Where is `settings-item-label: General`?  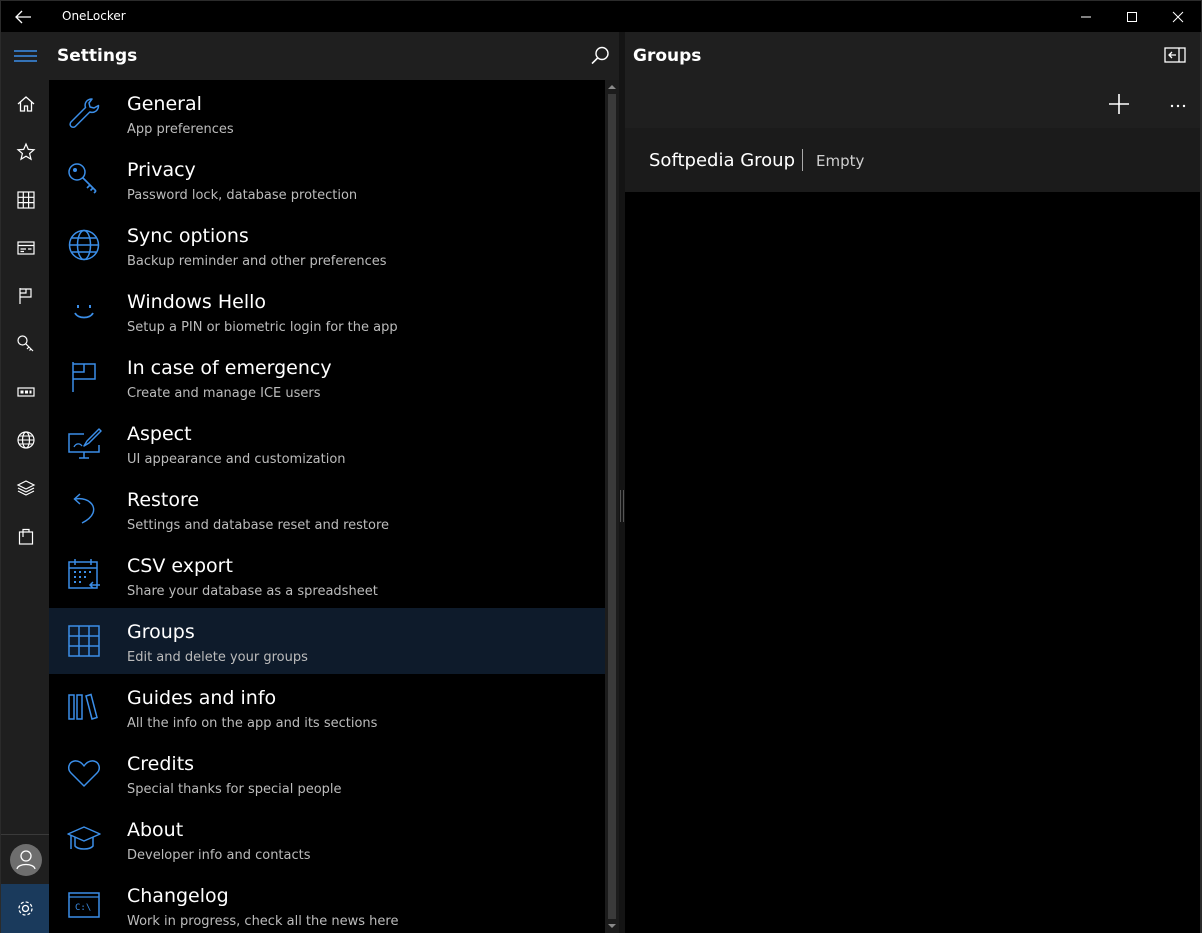 settings-item-label: General is located at coordinates (164, 104).